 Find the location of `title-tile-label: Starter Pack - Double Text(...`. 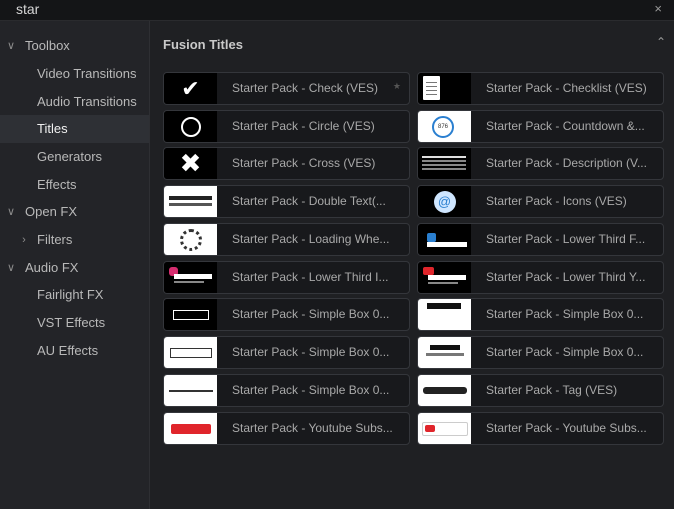

title-tile-label: Starter Pack - Double Text(... is located at coordinates (309, 201).